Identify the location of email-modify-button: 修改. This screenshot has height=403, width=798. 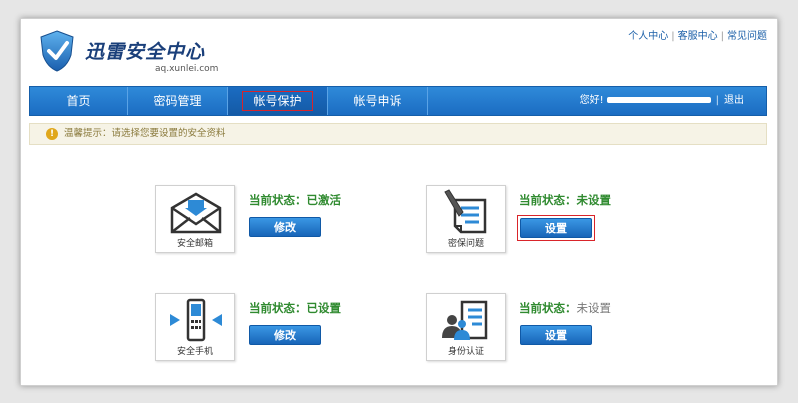
(285, 227).